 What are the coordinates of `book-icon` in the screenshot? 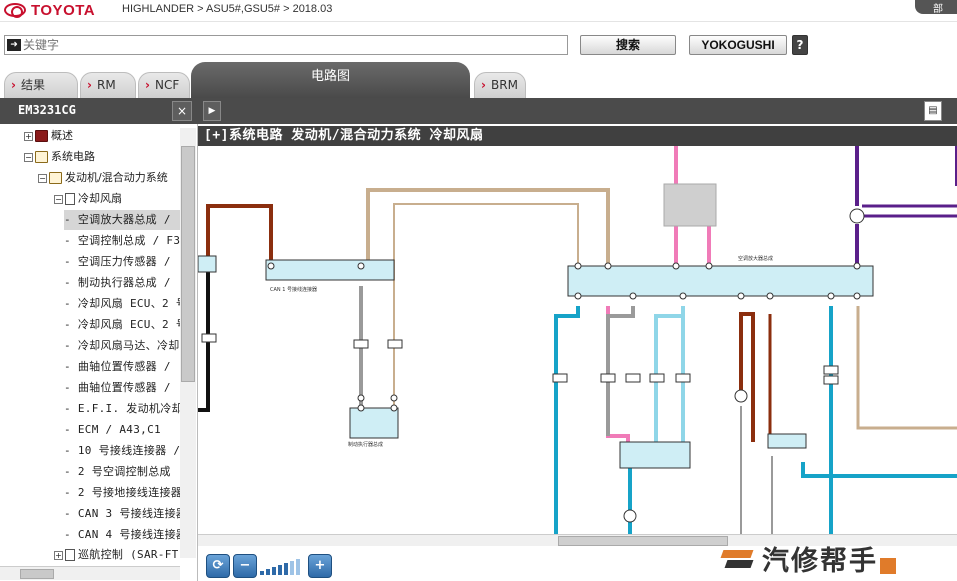 It's located at (41, 136).